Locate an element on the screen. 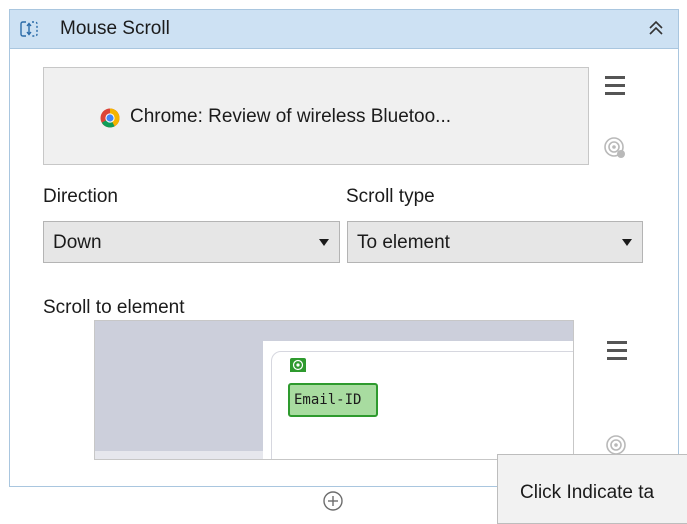 This screenshot has height=524, width=687. scroll-type-label: Scroll type is located at coordinates (390, 196).